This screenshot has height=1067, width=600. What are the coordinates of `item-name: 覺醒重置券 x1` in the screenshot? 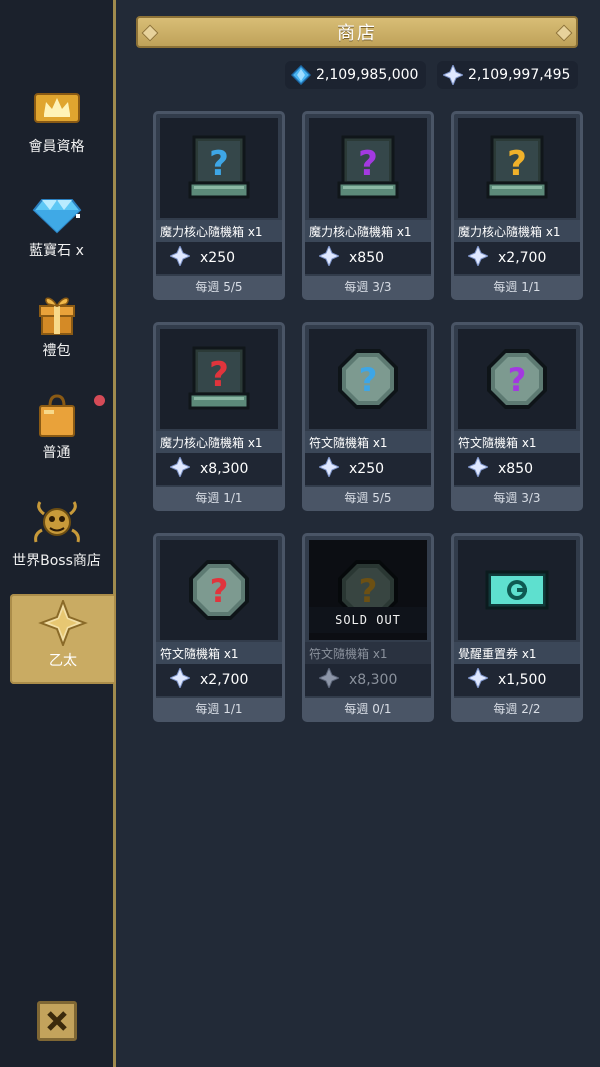 It's located at (497, 653).